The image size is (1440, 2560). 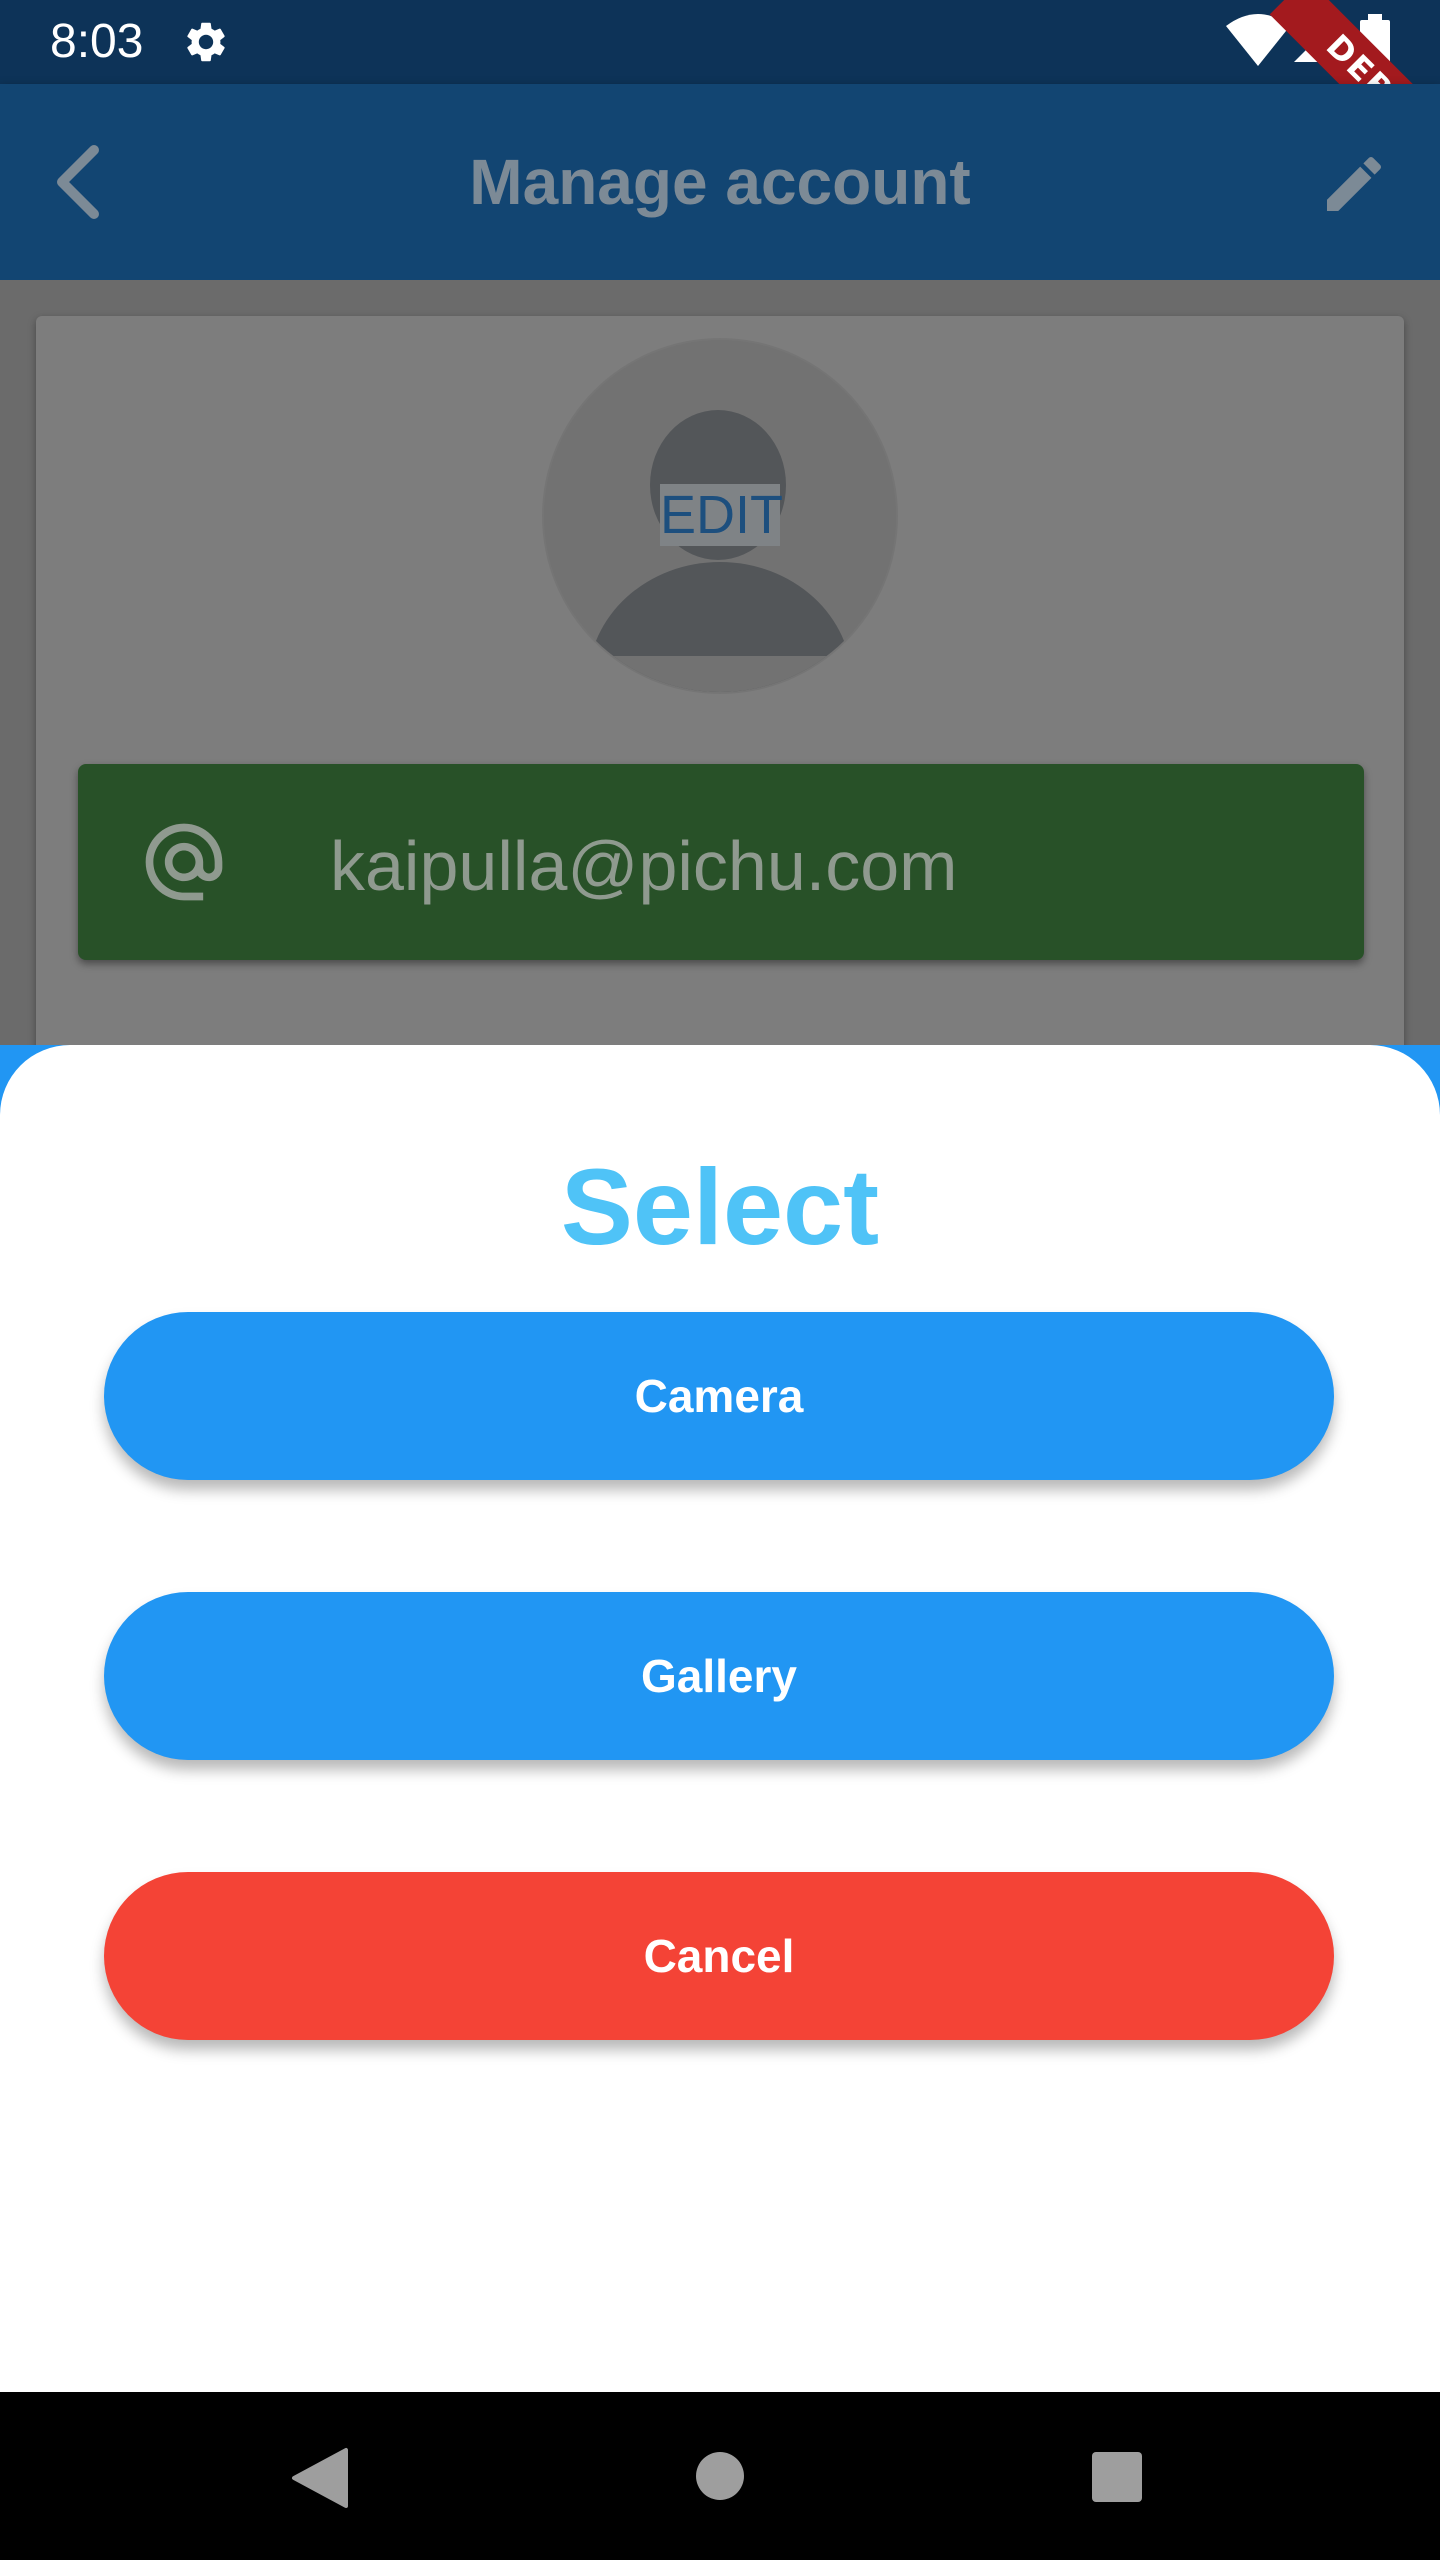 I want to click on email-value: kaipulla@pichu.com, so click(x=644, y=866).